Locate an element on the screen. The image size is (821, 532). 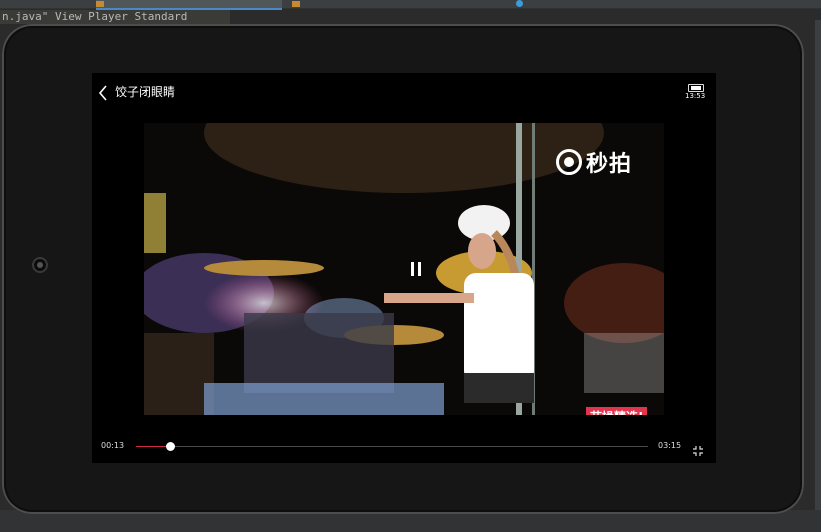
player-watermark: 秒拍 is located at coordinates (594, 162).